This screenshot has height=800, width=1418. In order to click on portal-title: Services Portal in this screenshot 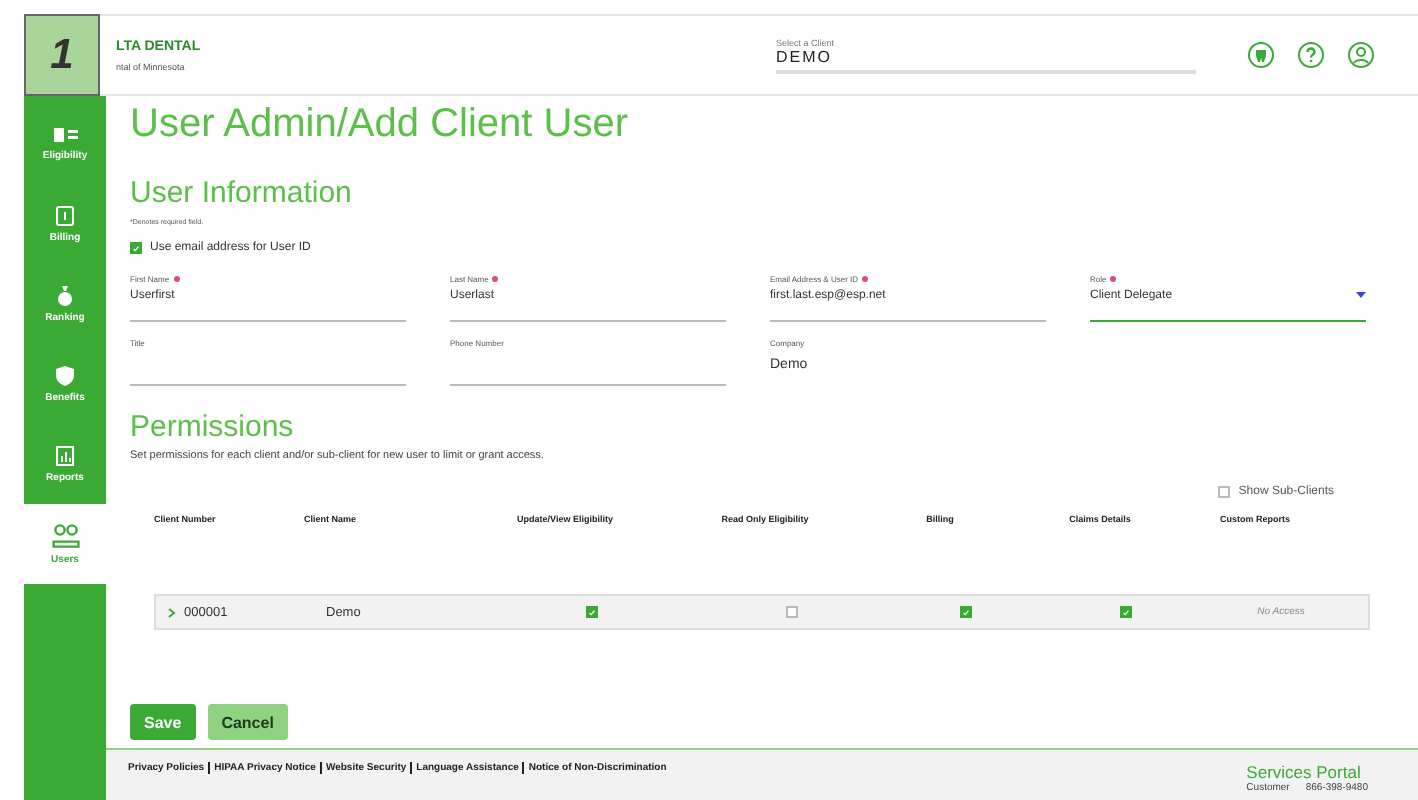, I will do `click(1304, 772)`.